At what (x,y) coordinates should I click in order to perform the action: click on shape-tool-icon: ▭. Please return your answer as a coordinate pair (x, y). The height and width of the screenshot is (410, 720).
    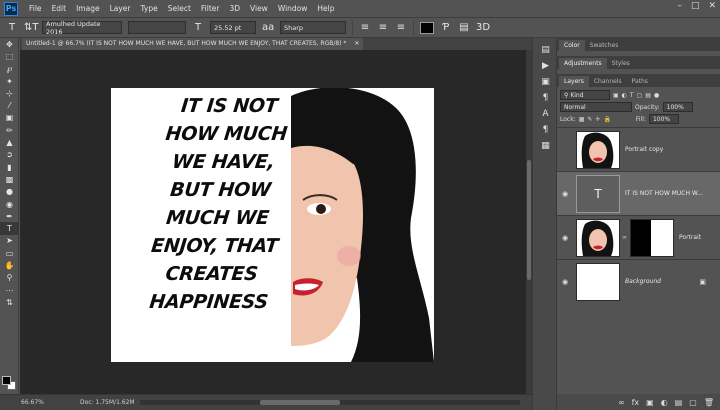
    Looking at the image, I should click on (9, 253).